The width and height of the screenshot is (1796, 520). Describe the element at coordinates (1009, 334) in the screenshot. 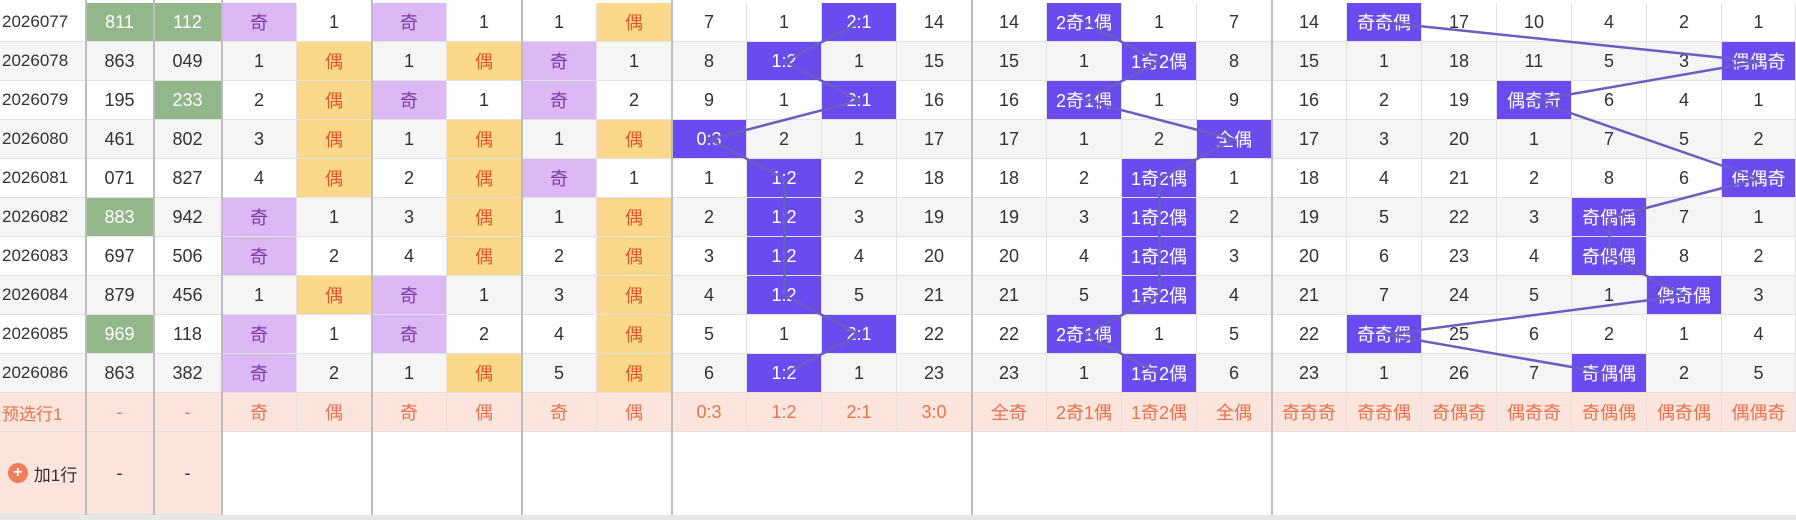

I see `miss-count-cell: 22` at that location.